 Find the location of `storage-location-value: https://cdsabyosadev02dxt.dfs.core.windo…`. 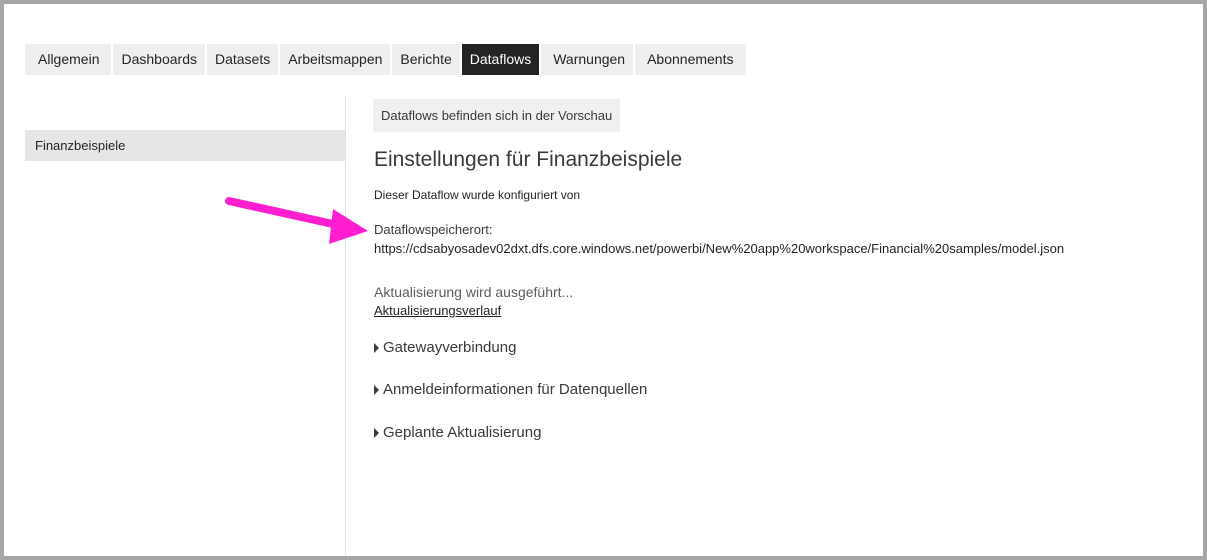

storage-location-value: https://cdsabyosadev02dxt.dfs.core.windo… is located at coordinates (719, 248).